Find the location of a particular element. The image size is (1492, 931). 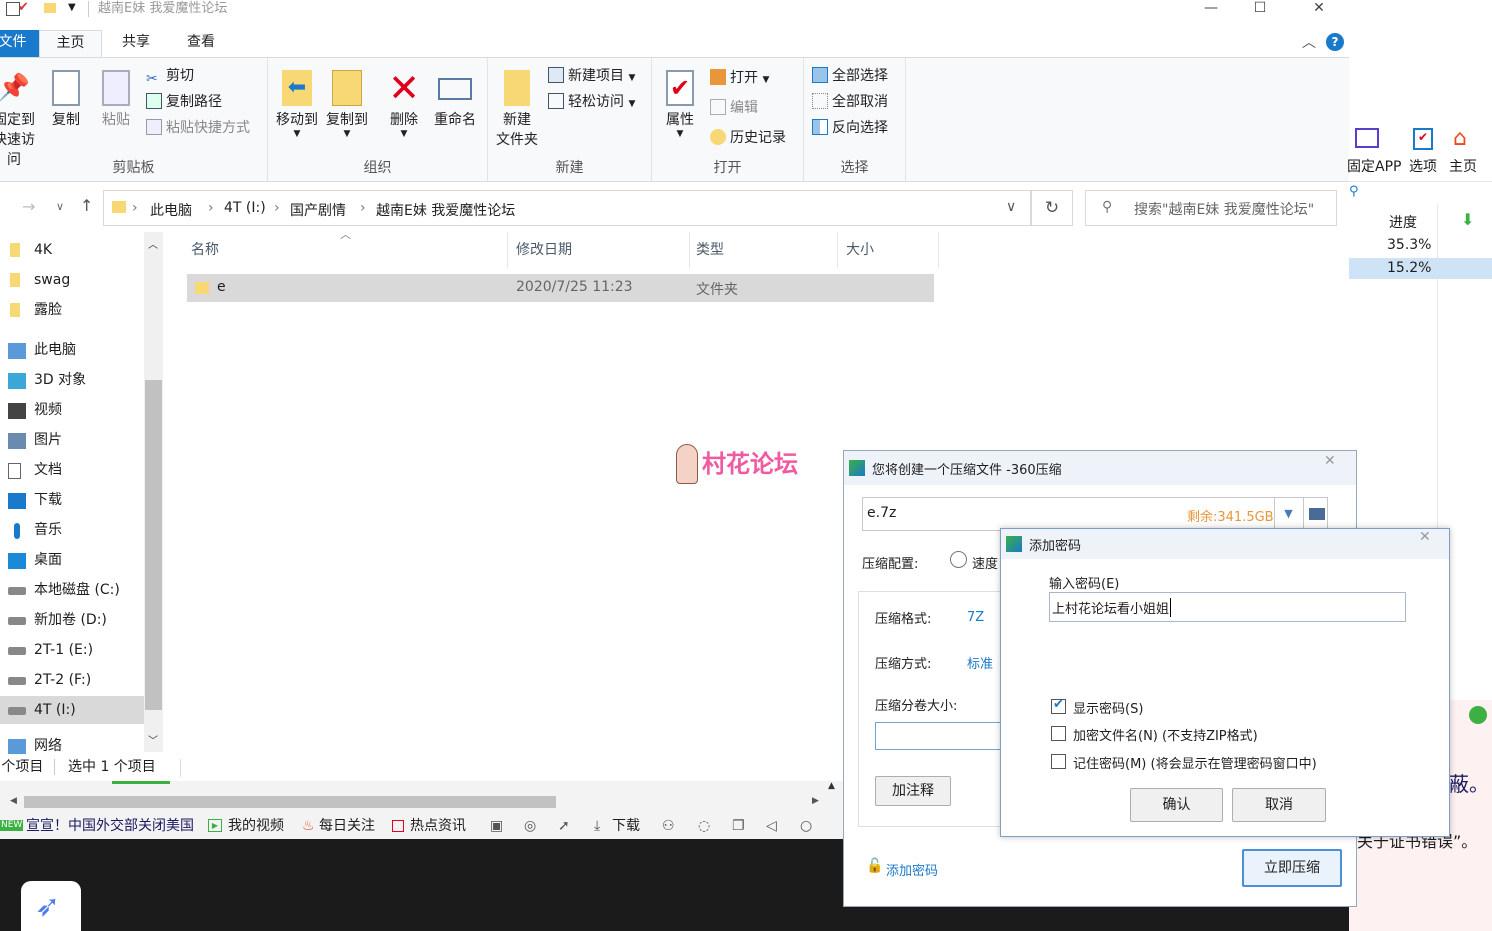

history-dropdown-icon: ▼ is located at coordinates (1288, 514).